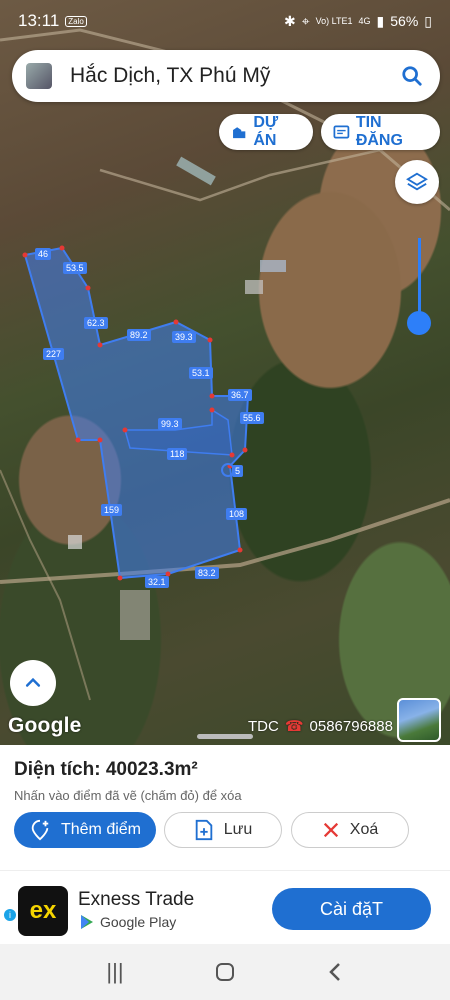 This screenshot has height=1000, width=450. I want to click on expand-up-button, so click(33, 683).